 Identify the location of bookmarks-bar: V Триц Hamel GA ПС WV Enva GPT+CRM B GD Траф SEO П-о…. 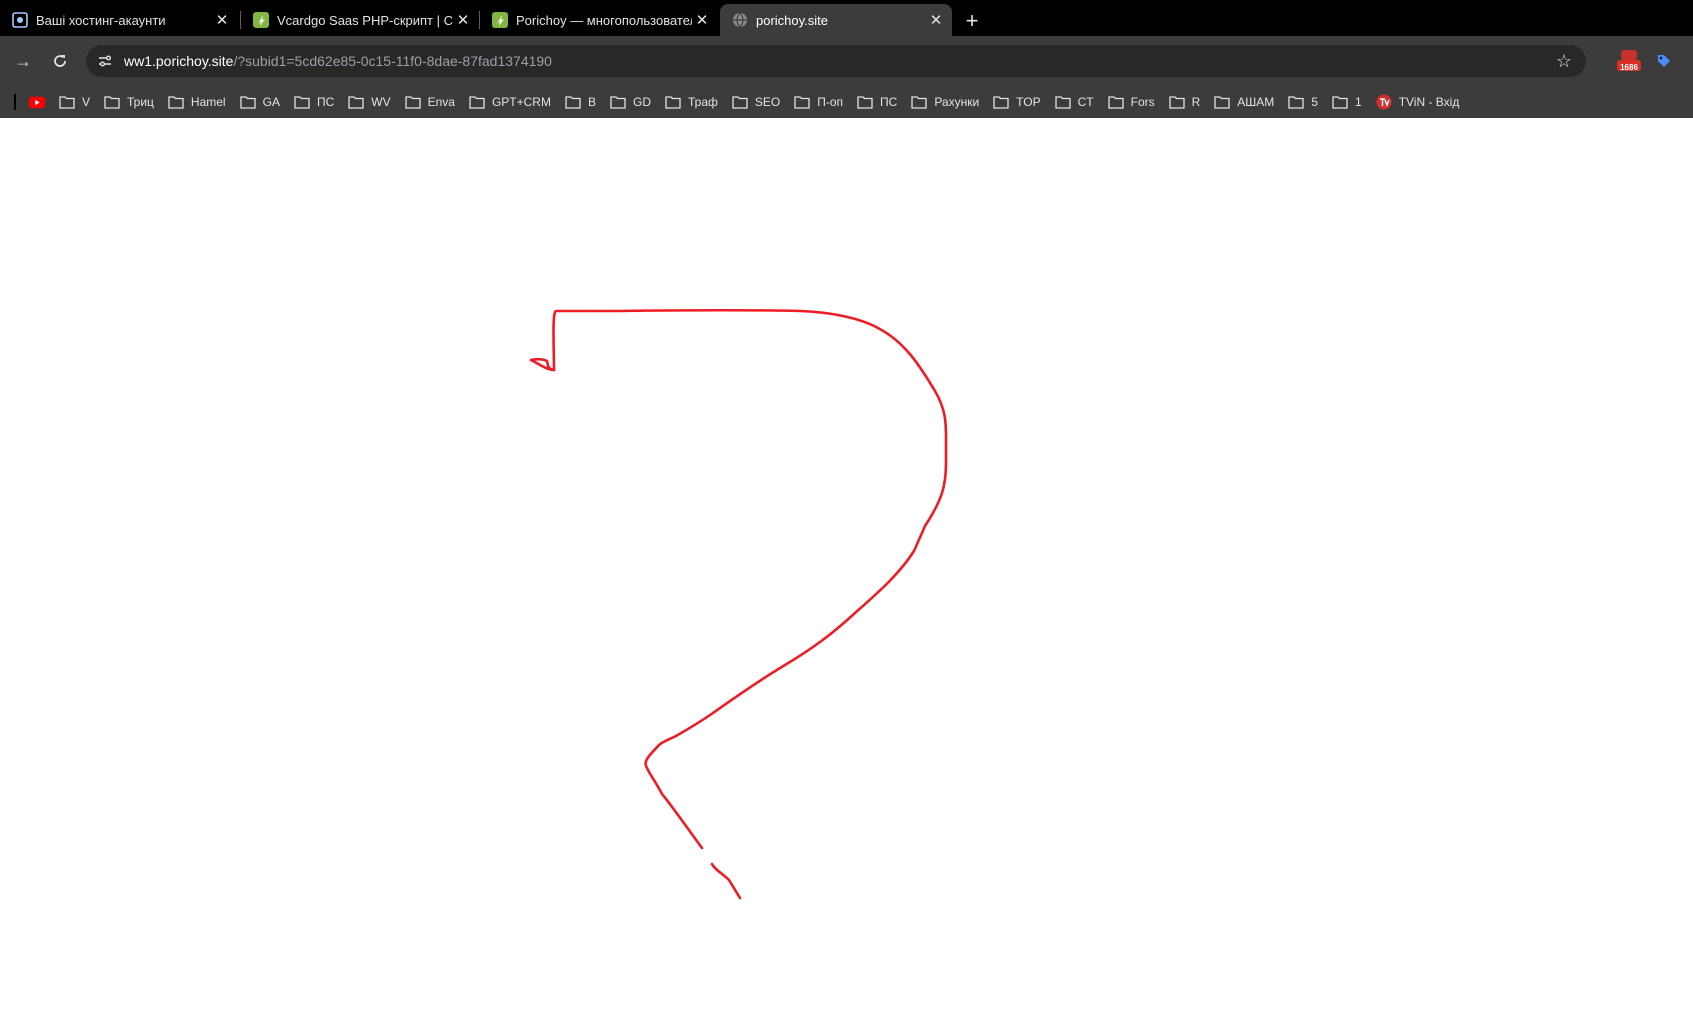
(846, 102).